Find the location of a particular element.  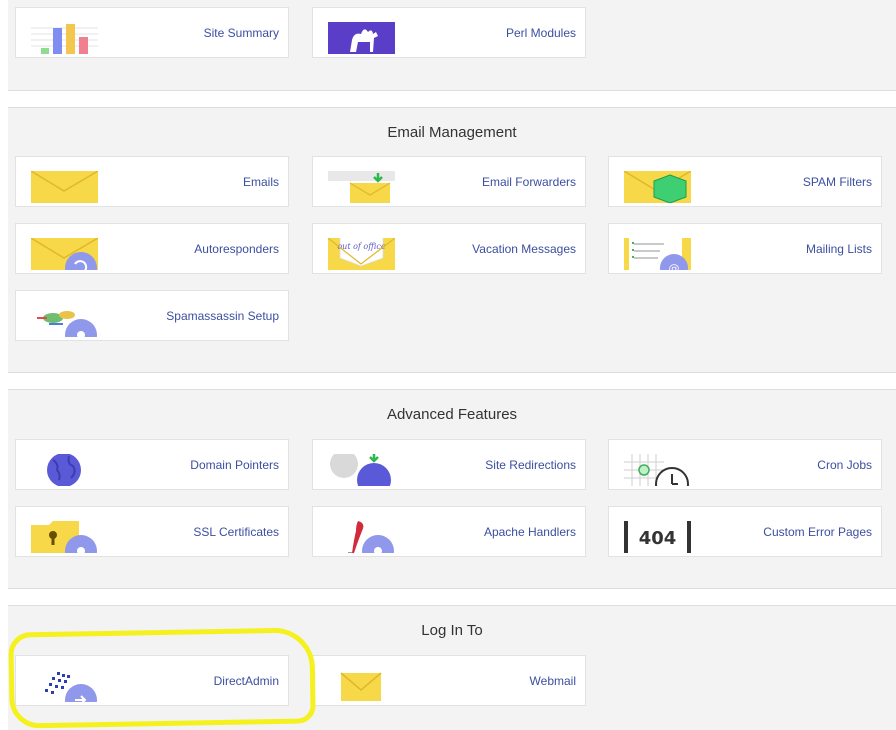

site-summary-label: Site Summary is located at coordinates (241, 33).